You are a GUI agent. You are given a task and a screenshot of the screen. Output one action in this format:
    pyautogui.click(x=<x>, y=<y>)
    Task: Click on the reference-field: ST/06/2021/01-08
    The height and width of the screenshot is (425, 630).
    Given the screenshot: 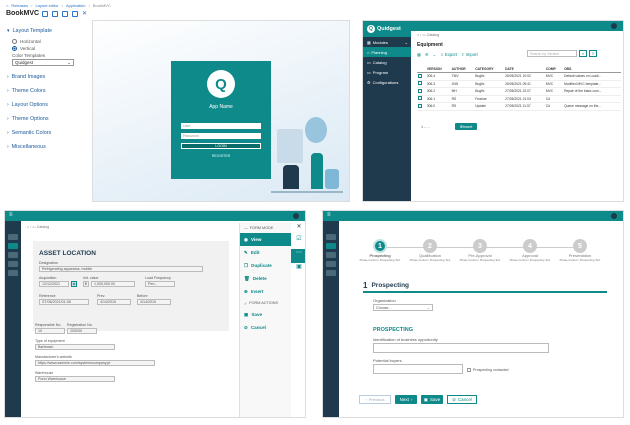 What is the action you would take?
    pyautogui.click(x=64, y=302)
    